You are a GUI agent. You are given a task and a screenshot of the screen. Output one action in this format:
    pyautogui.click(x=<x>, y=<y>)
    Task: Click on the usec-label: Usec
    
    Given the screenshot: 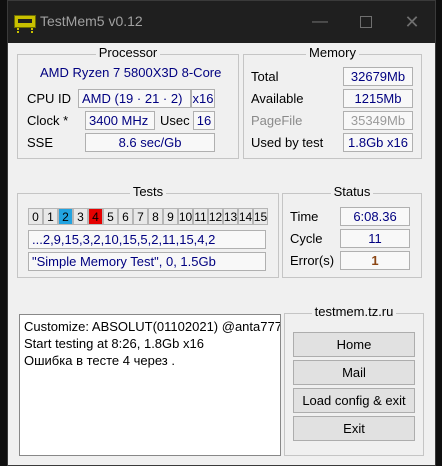 What is the action you would take?
    pyautogui.click(x=175, y=120)
    